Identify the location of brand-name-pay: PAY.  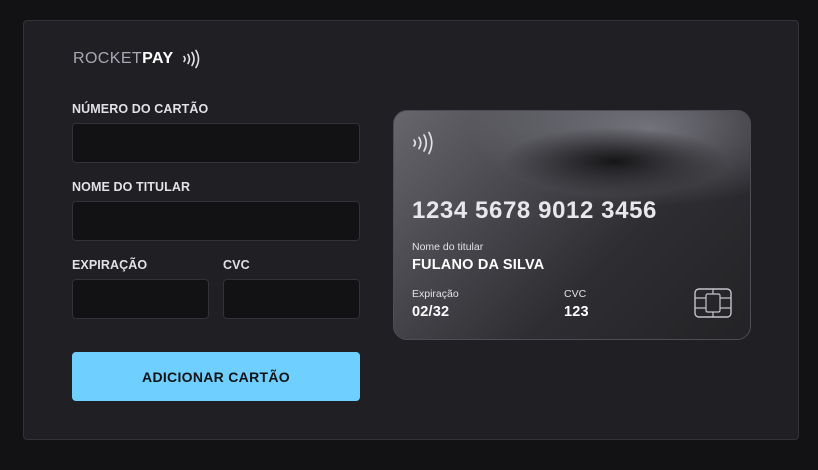
(158, 58).